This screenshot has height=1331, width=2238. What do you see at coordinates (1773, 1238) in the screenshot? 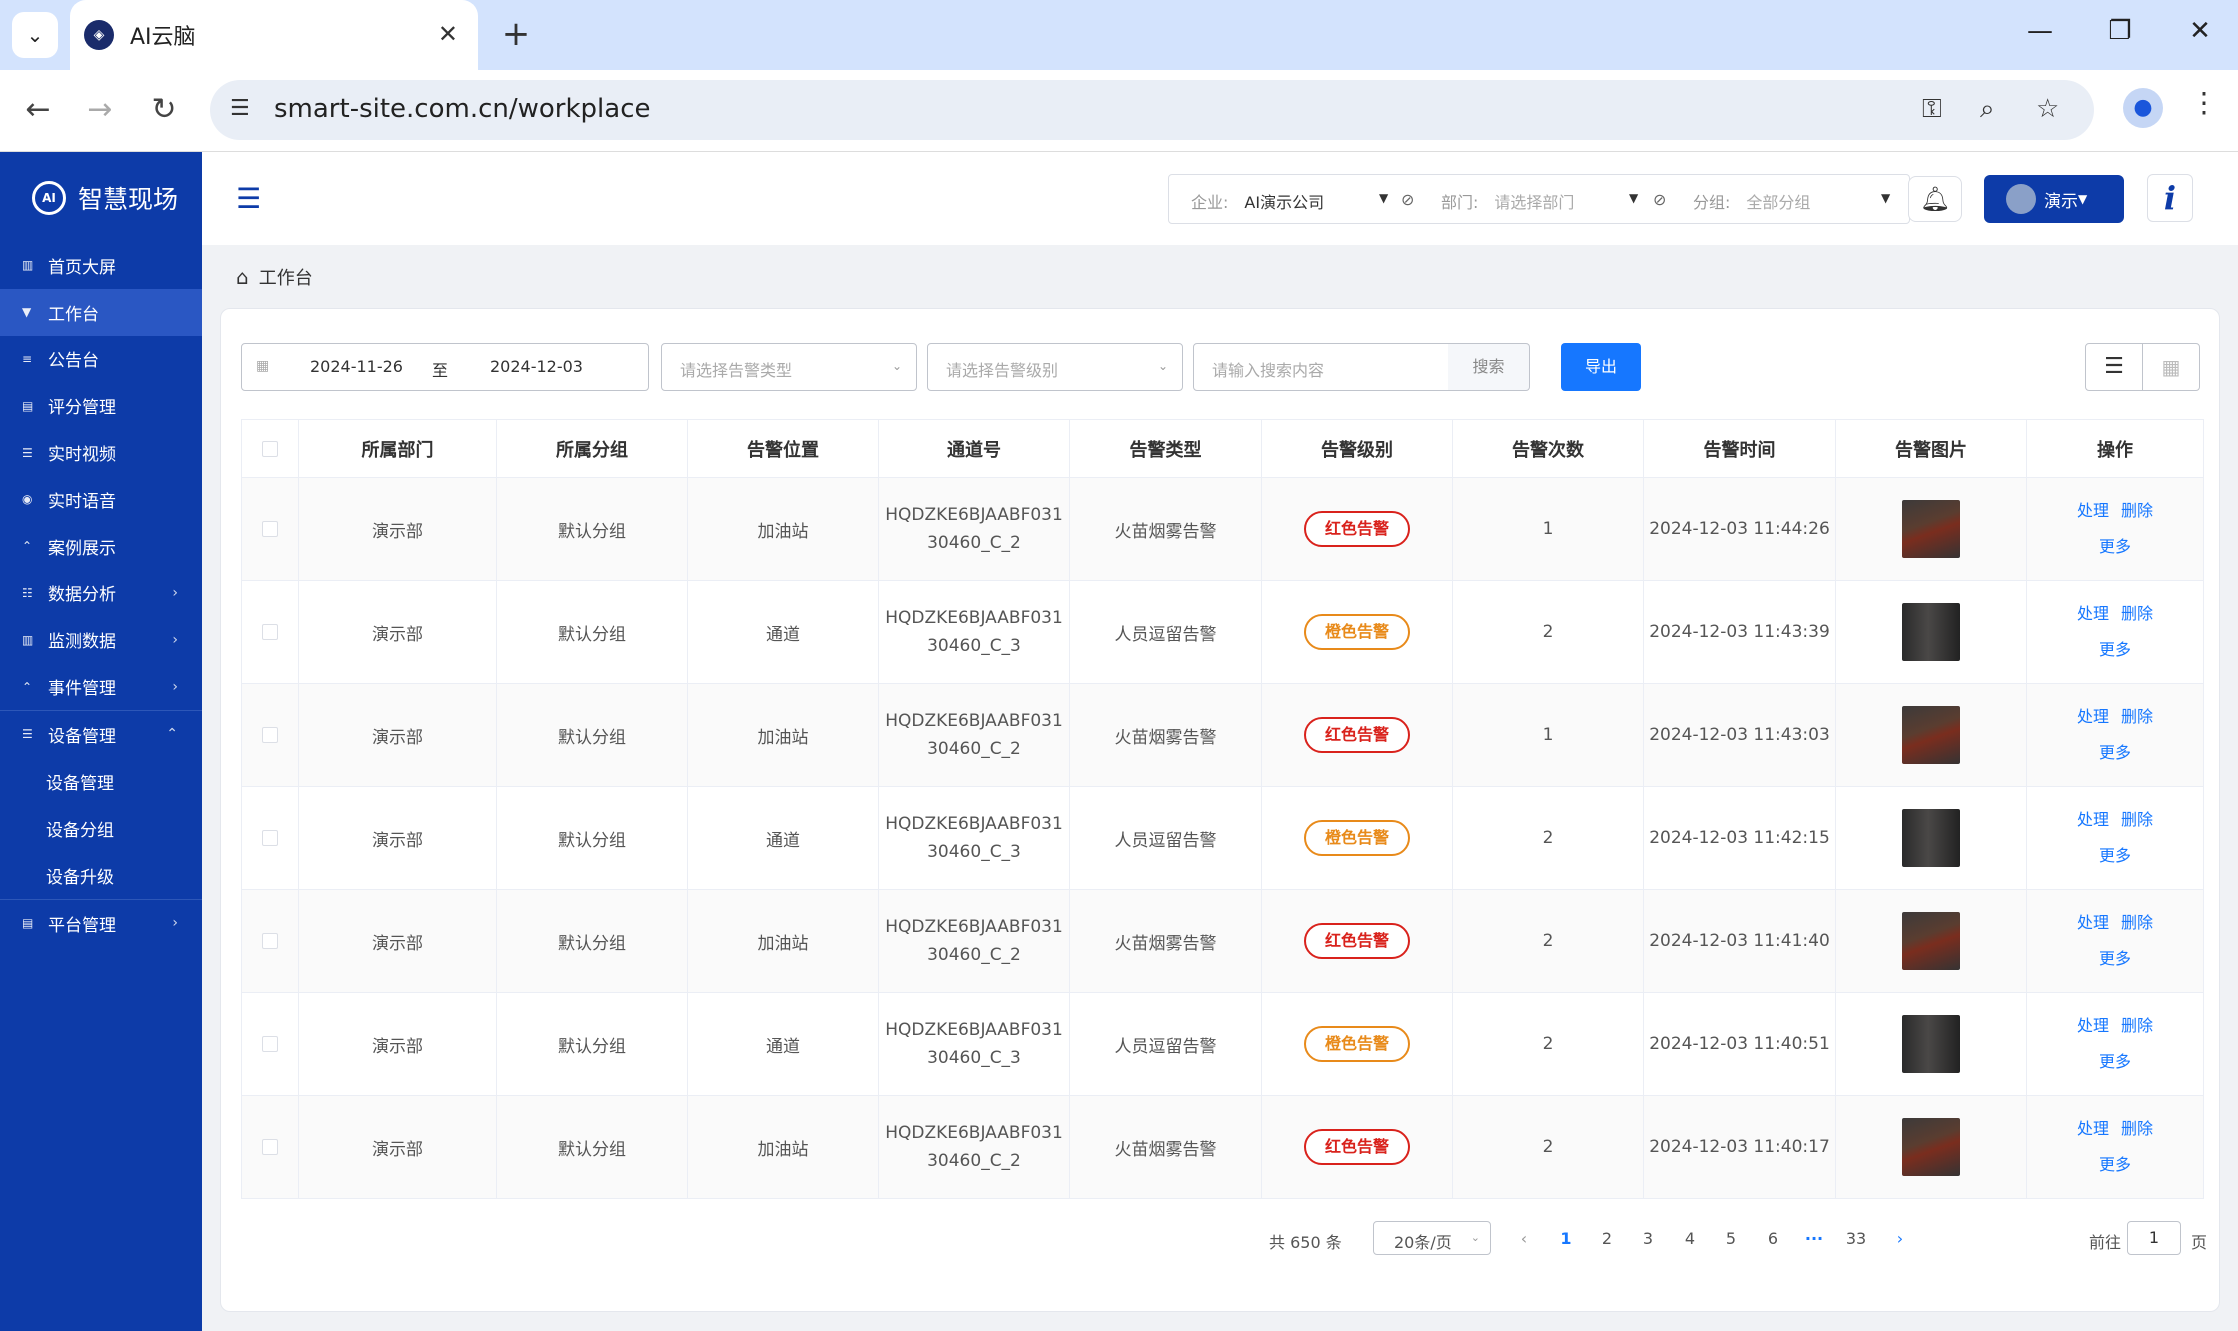
I see `page-number: 6` at bounding box center [1773, 1238].